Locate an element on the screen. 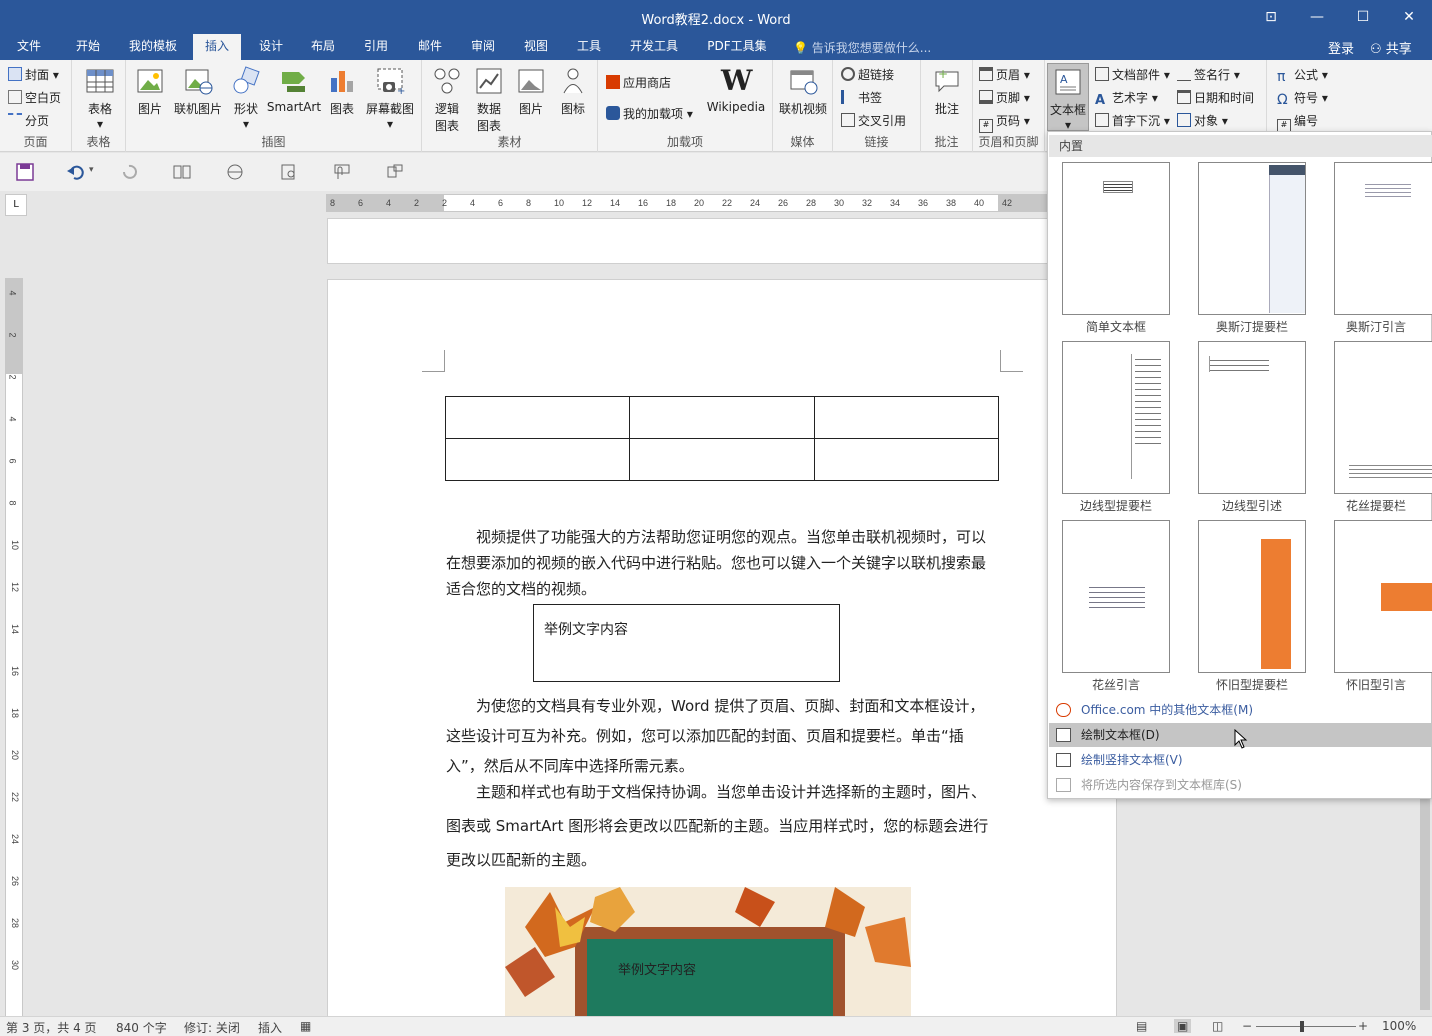  zoom-in-button: + is located at coordinates (1363, 1026).